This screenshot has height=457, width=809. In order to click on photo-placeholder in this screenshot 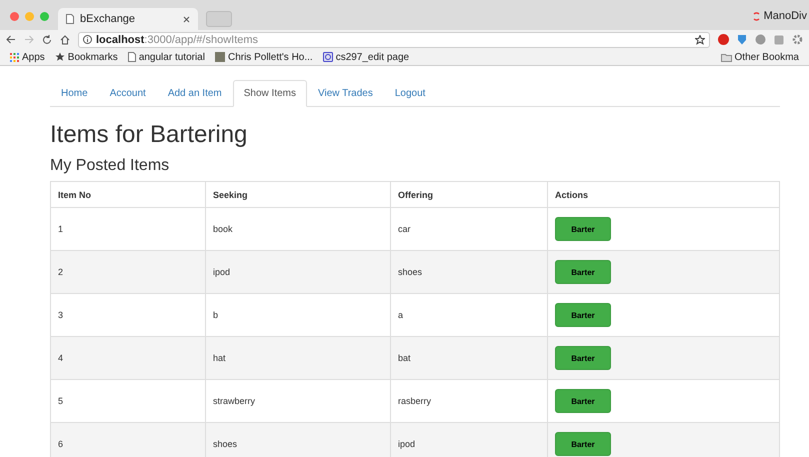, I will do `click(219, 57)`.